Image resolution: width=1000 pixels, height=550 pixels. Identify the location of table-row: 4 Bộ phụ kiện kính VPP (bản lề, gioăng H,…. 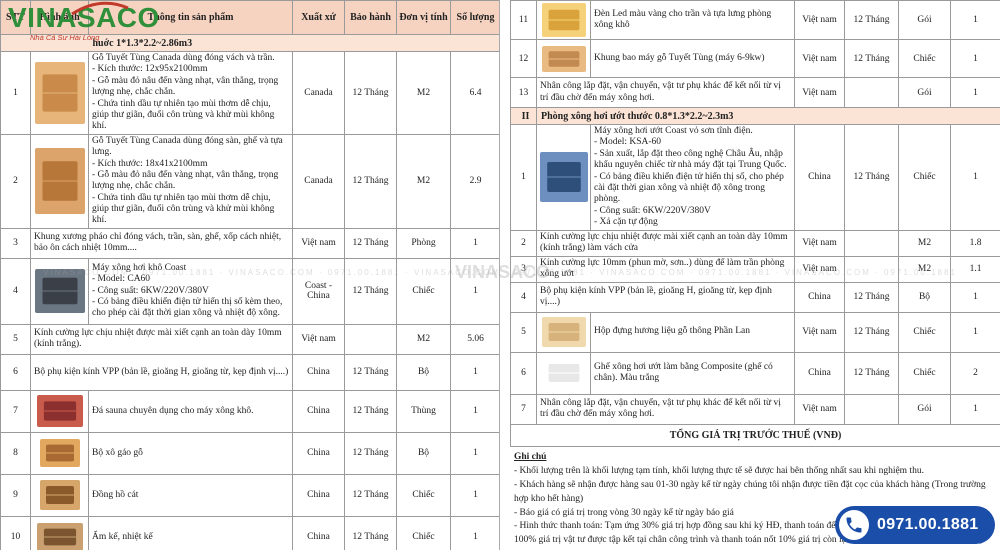
(755, 297).